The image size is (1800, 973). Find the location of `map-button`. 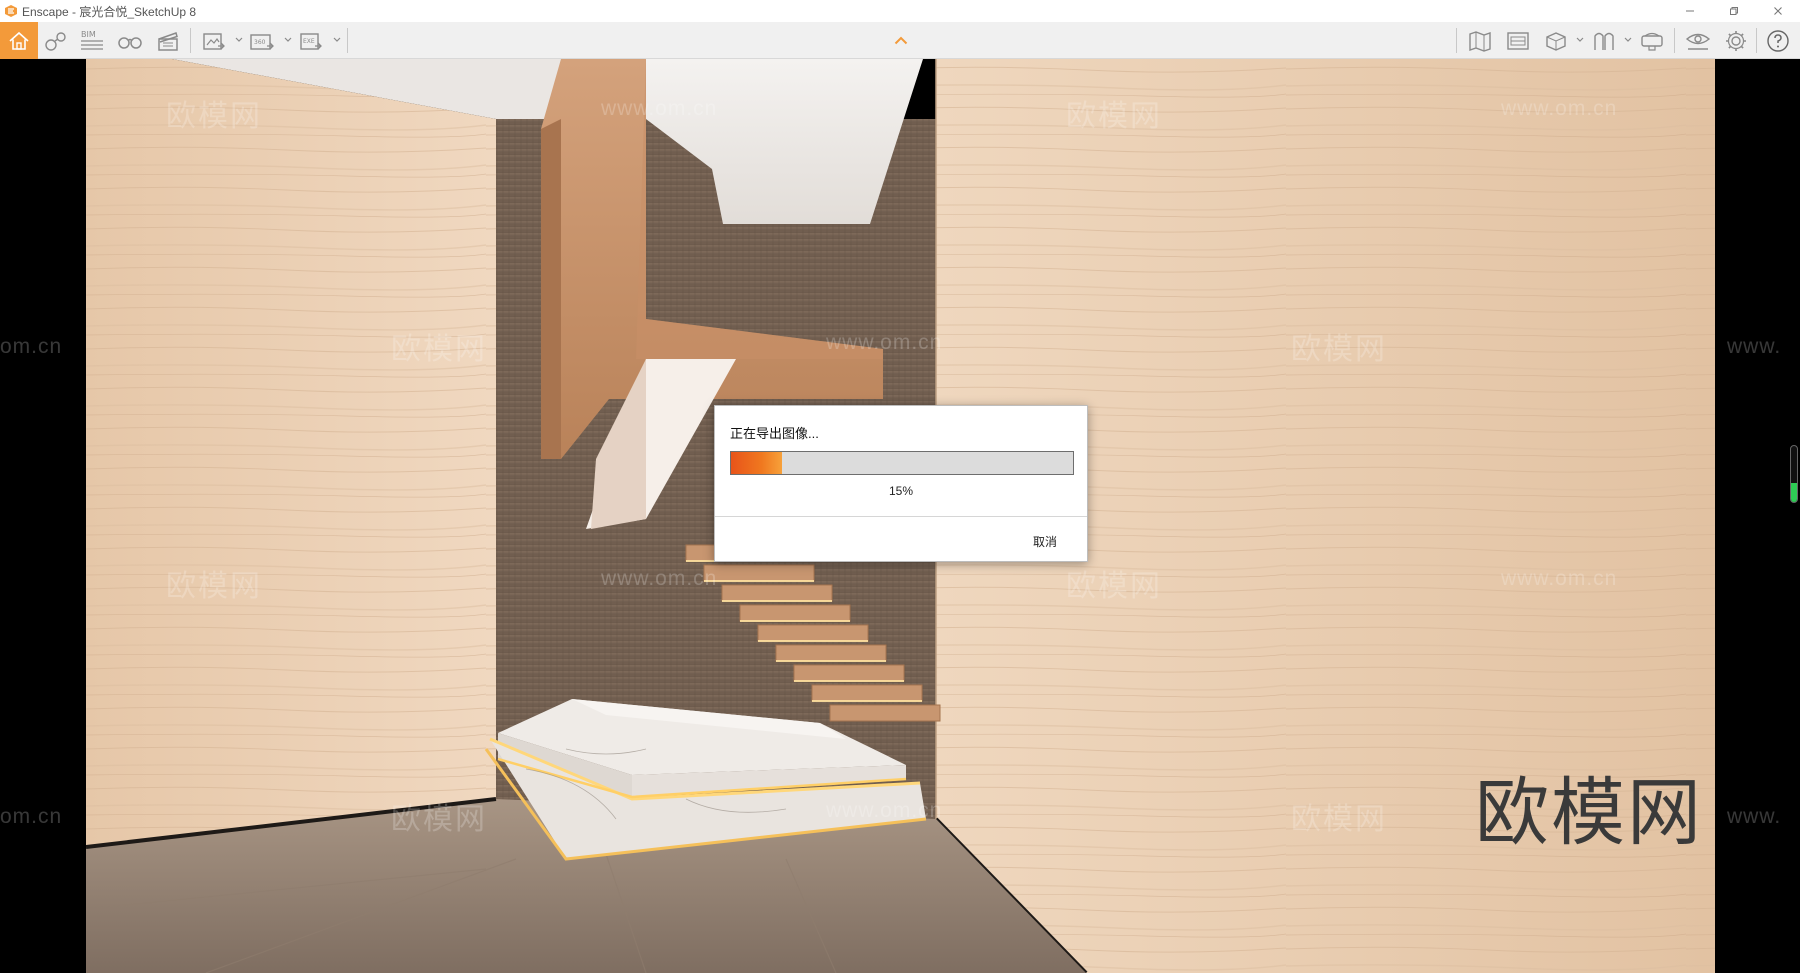

map-button is located at coordinates (1480, 40).